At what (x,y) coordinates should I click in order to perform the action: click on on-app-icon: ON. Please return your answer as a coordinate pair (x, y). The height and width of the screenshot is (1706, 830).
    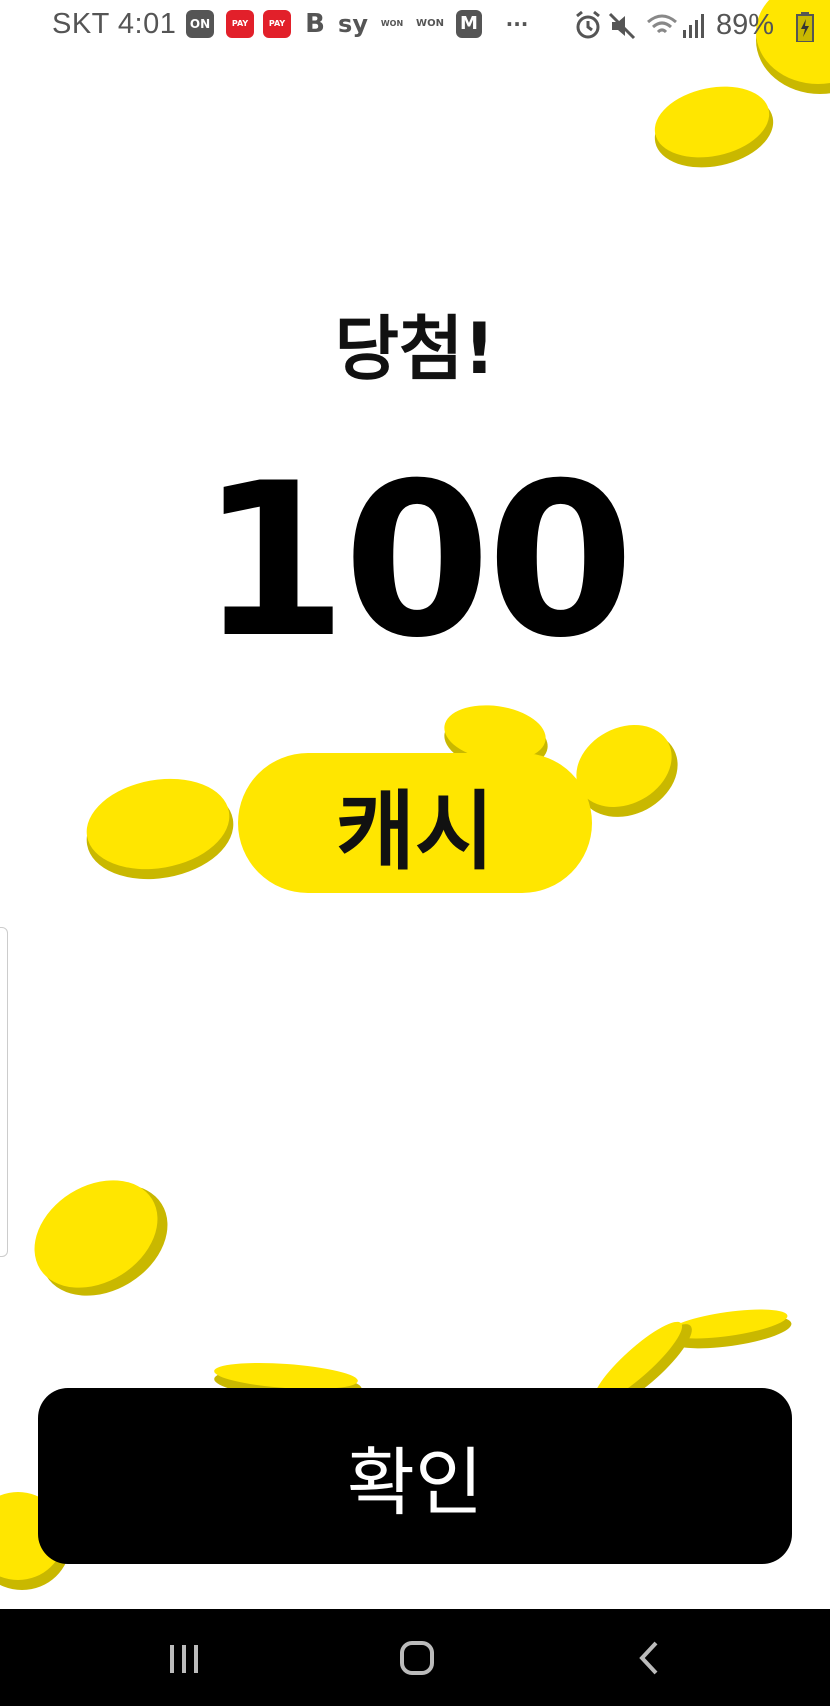
    Looking at the image, I should click on (200, 24).